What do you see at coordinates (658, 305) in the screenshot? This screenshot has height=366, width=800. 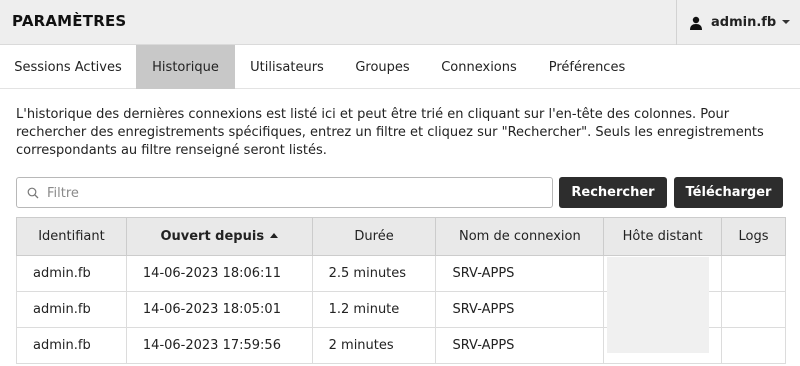 I see `redacted-host-area` at bounding box center [658, 305].